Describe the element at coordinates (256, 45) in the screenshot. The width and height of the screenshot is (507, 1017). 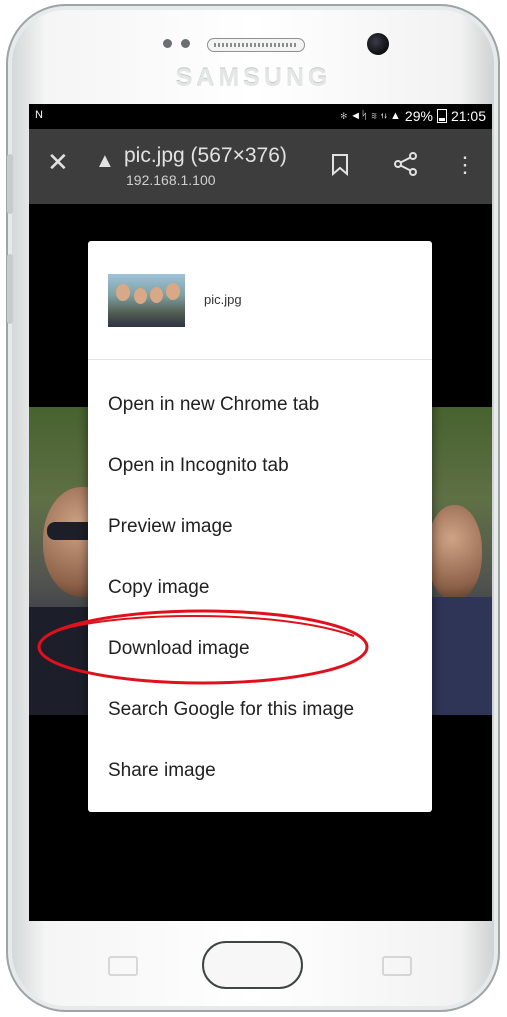
I see `earpiece-grille` at that location.